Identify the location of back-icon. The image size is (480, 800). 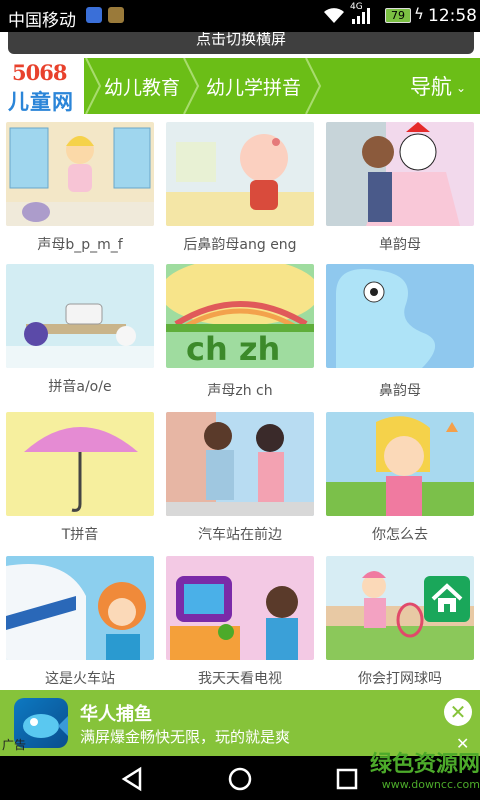
(133, 779).